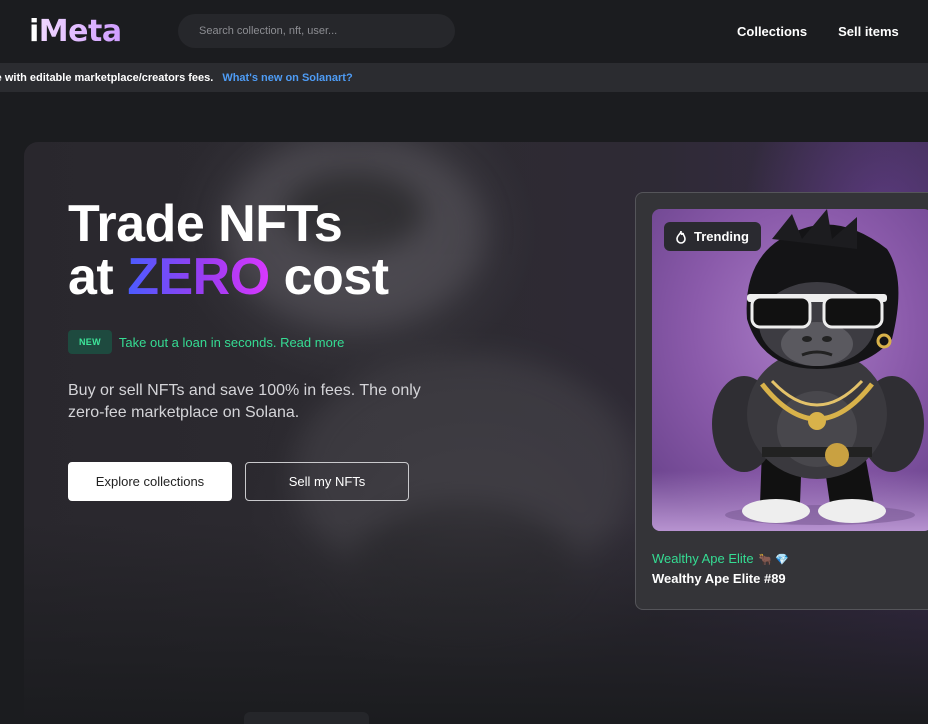 Image resolution: width=928 pixels, height=724 pixels. What do you see at coordinates (818, 367) in the screenshot?
I see `gorilla-illustration` at bounding box center [818, 367].